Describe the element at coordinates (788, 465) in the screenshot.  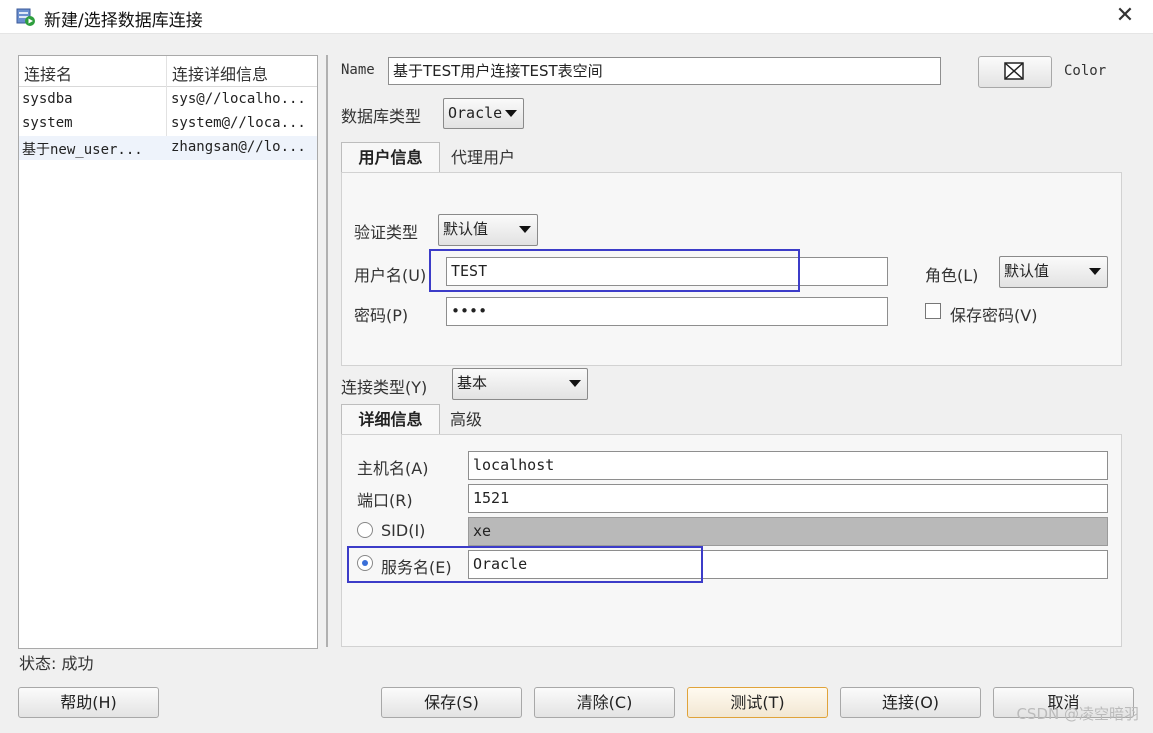
I see `host-input: localhost` at that location.